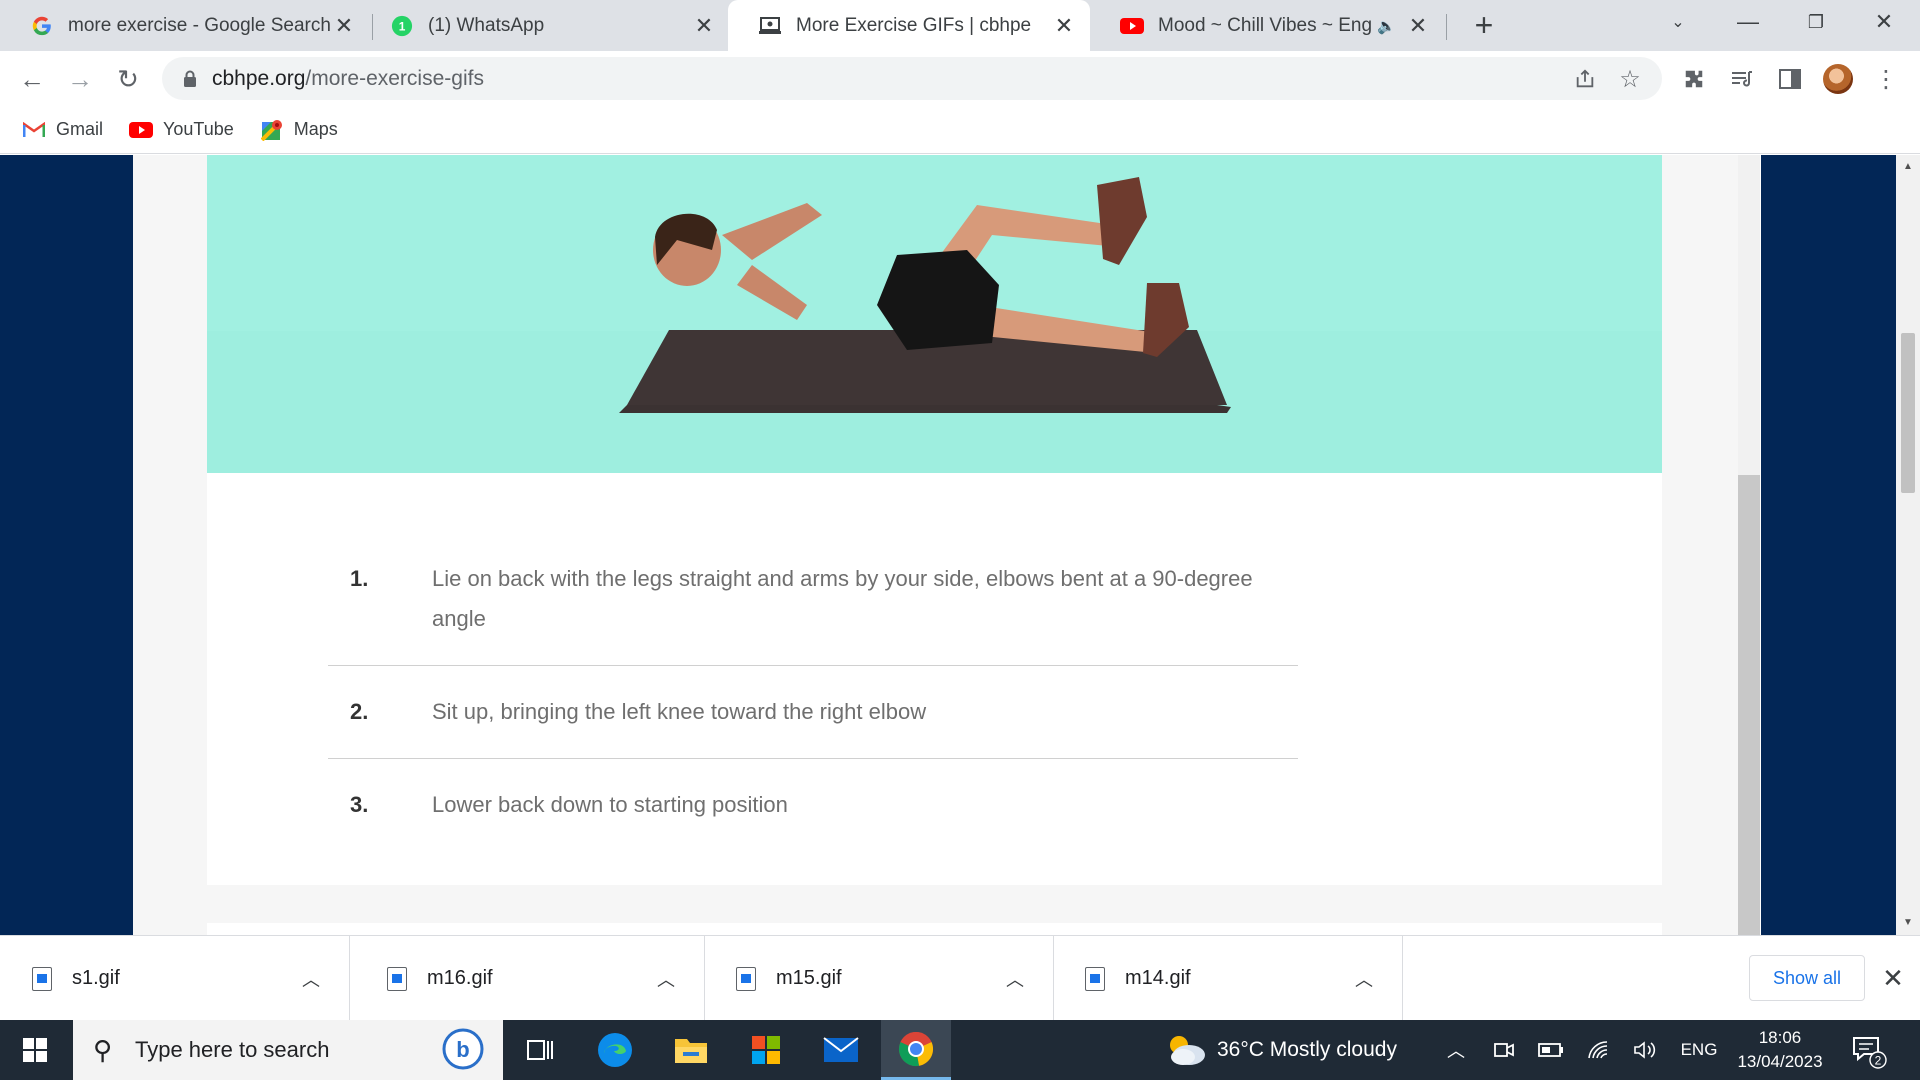  I want to click on download-filename: m14.gif, so click(1158, 978).